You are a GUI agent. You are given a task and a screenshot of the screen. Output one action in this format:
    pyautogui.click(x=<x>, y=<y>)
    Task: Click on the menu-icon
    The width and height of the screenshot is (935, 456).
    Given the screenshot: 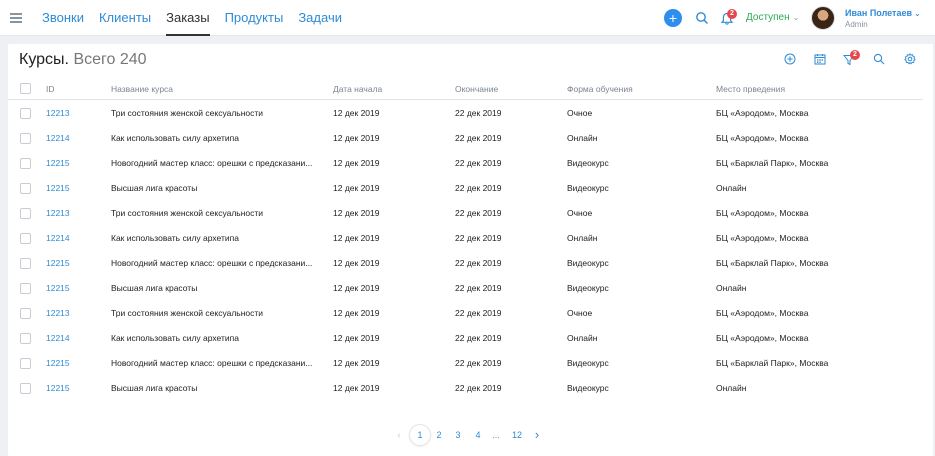 What is the action you would take?
    pyautogui.click(x=16, y=18)
    